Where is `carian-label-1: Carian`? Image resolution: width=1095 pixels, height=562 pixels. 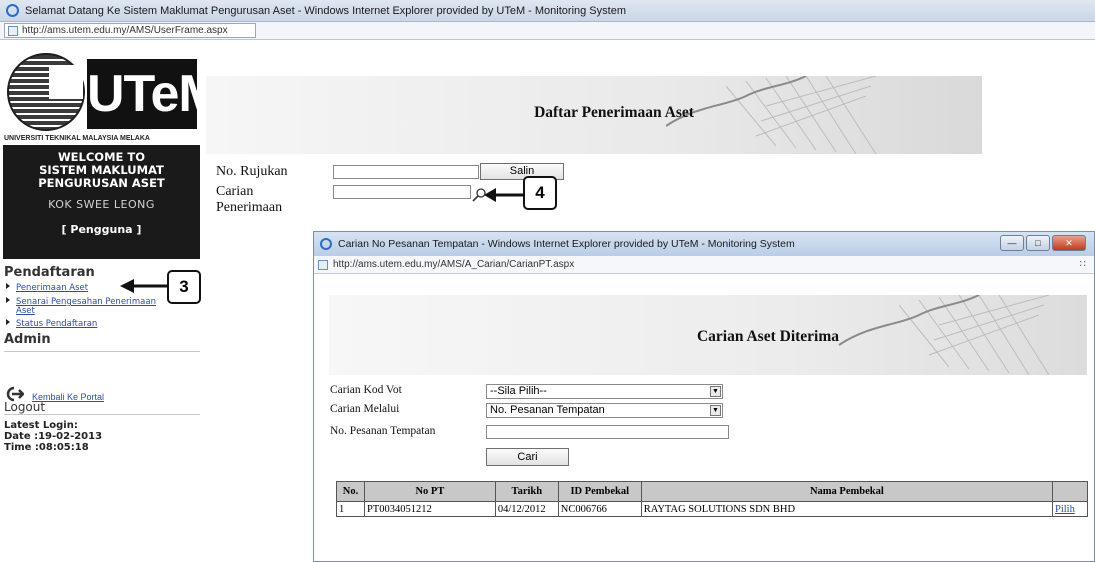
carian-label-1: Carian is located at coordinates (235, 191).